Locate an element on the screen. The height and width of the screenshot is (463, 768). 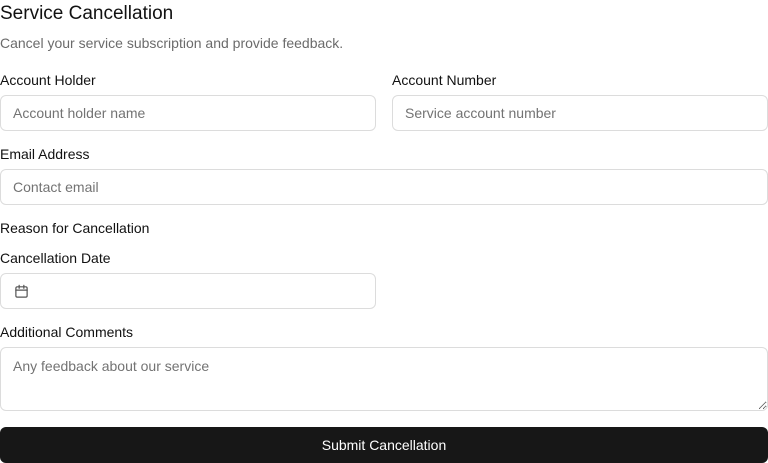
account-holder-input is located at coordinates (188, 113).